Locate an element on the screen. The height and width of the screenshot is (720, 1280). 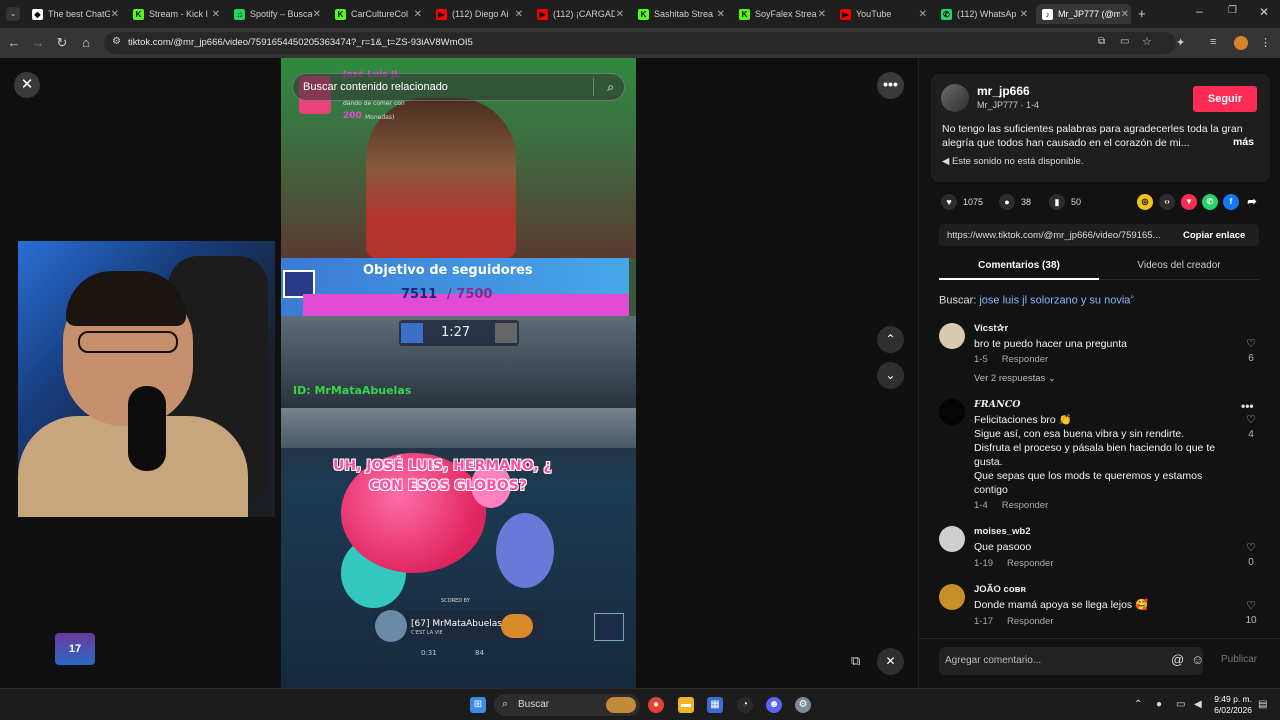
commenter-name: Vicst✰r is located at coordinates (991, 328).